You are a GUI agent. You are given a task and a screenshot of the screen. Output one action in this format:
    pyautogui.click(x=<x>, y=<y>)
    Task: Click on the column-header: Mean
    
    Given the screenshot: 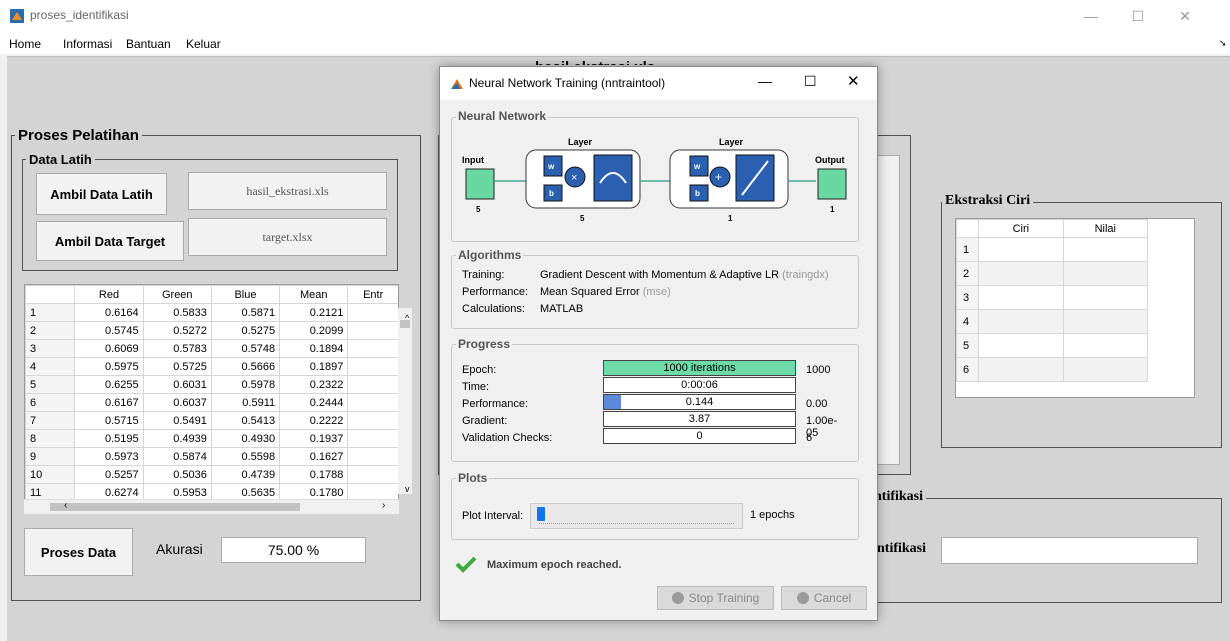 What is the action you would take?
    pyautogui.click(x=314, y=294)
    